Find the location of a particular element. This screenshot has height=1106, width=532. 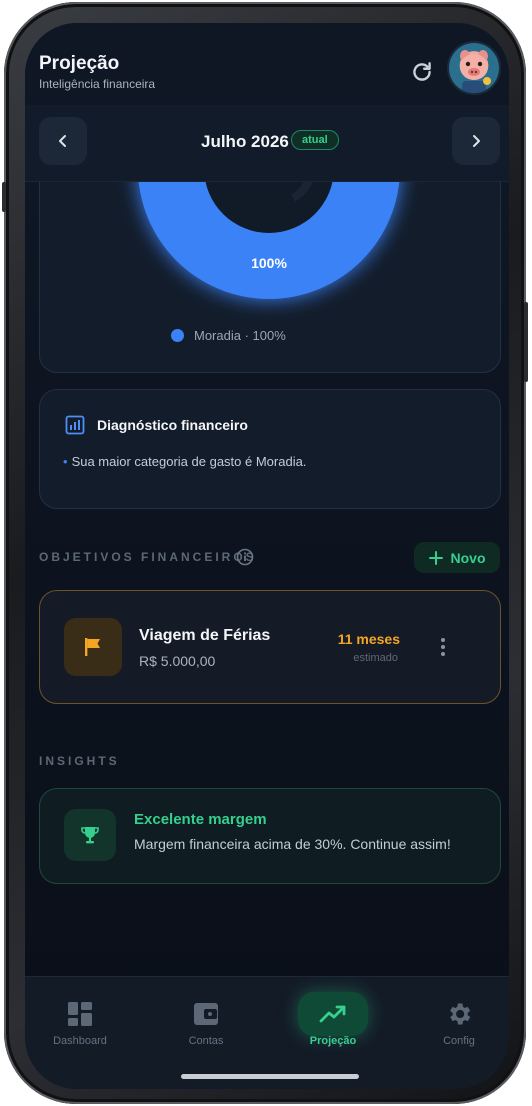

diagnostic-title: Diagnóstico financeiro is located at coordinates (172, 425).